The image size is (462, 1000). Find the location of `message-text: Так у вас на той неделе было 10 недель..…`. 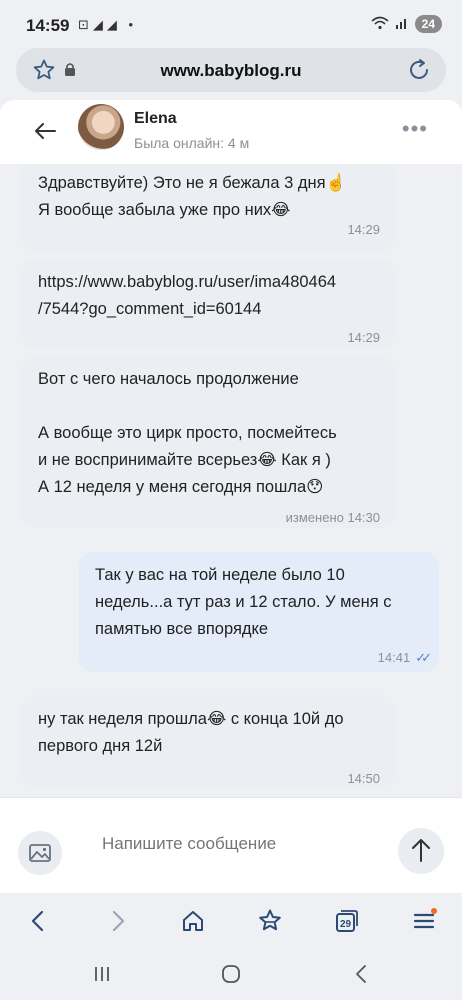

message-text: Так у вас на той неделе было 10 недель..… is located at coordinates (243, 602).